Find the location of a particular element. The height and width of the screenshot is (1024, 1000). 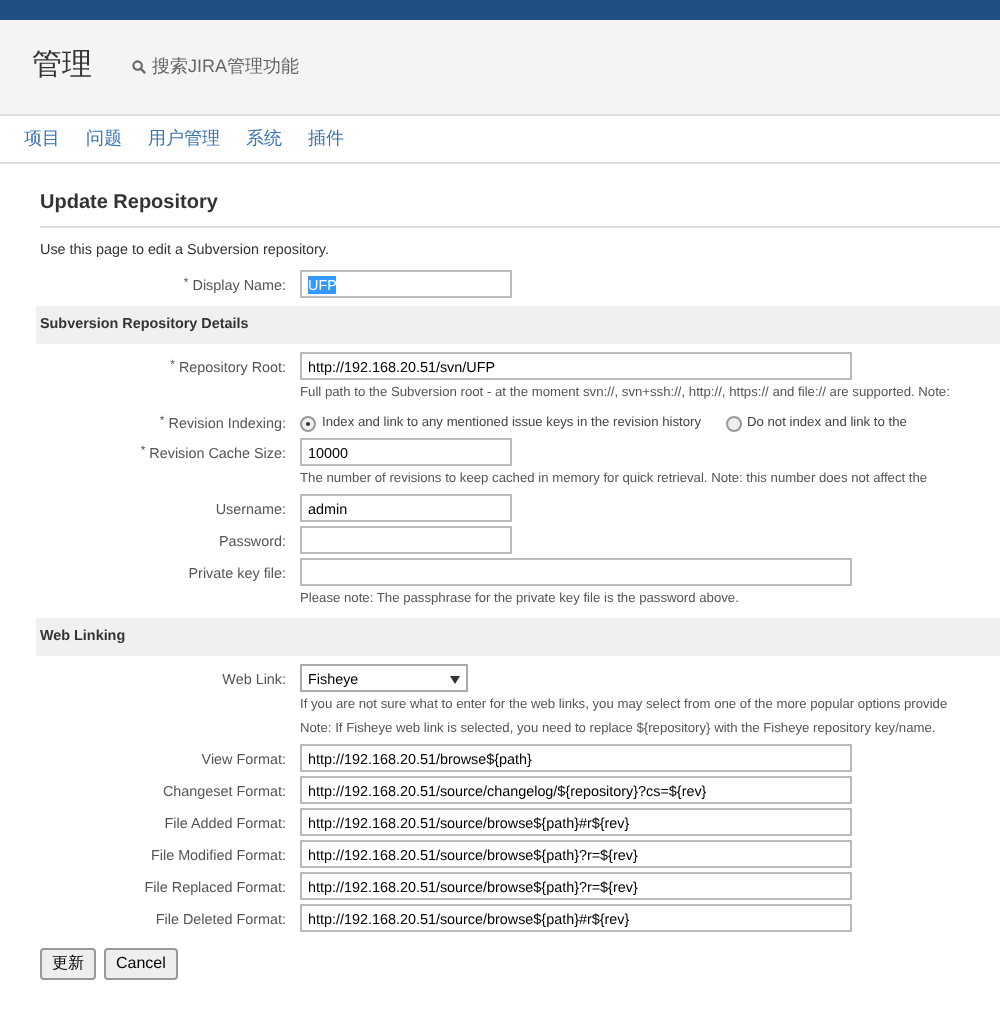

update-button: 更新 is located at coordinates (68, 964).